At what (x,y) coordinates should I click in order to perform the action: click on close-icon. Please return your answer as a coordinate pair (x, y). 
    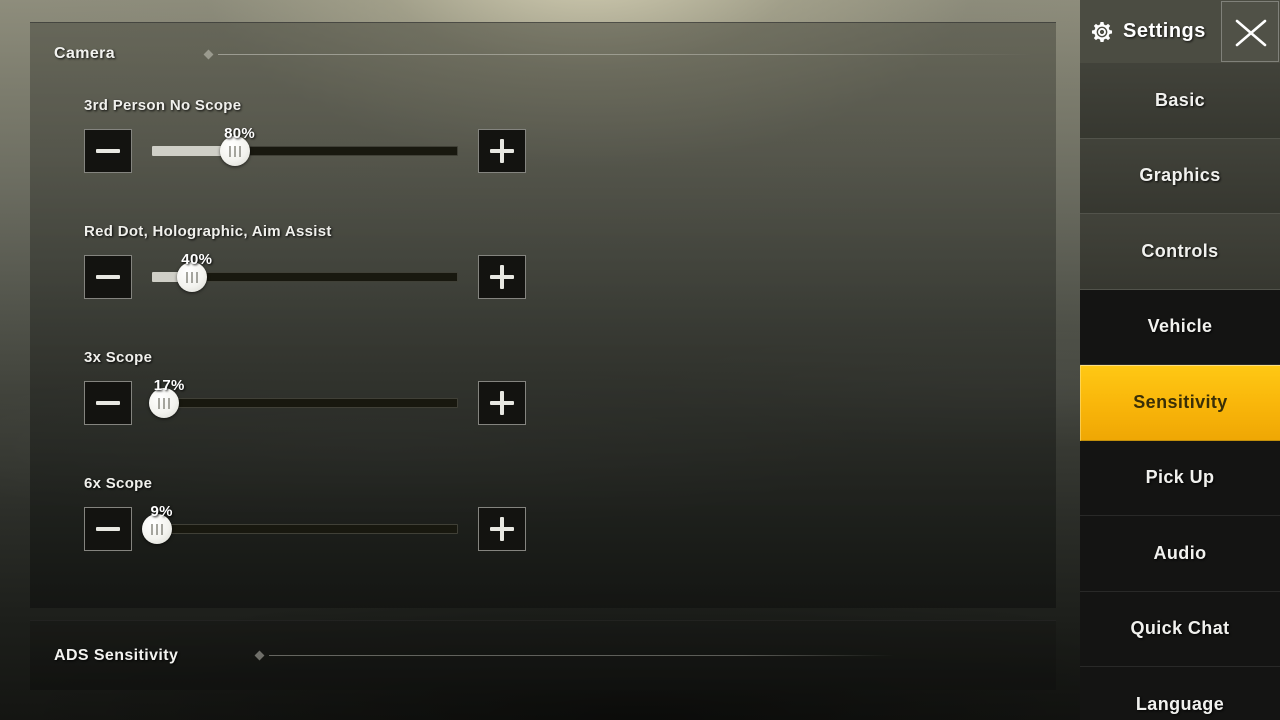
    Looking at the image, I should click on (1251, 33).